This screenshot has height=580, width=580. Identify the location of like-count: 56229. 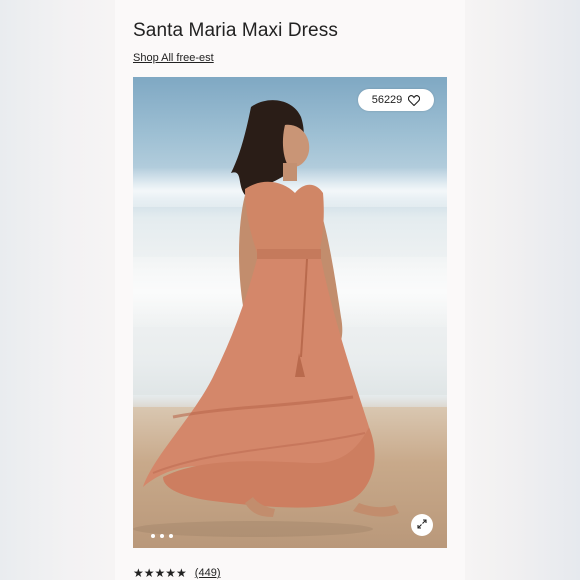
(387, 100).